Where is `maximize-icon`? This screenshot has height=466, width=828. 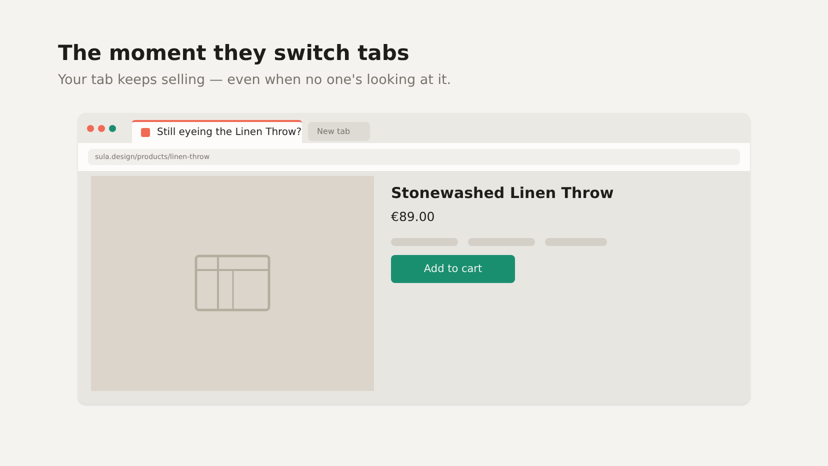
maximize-icon is located at coordinates (112, 128).